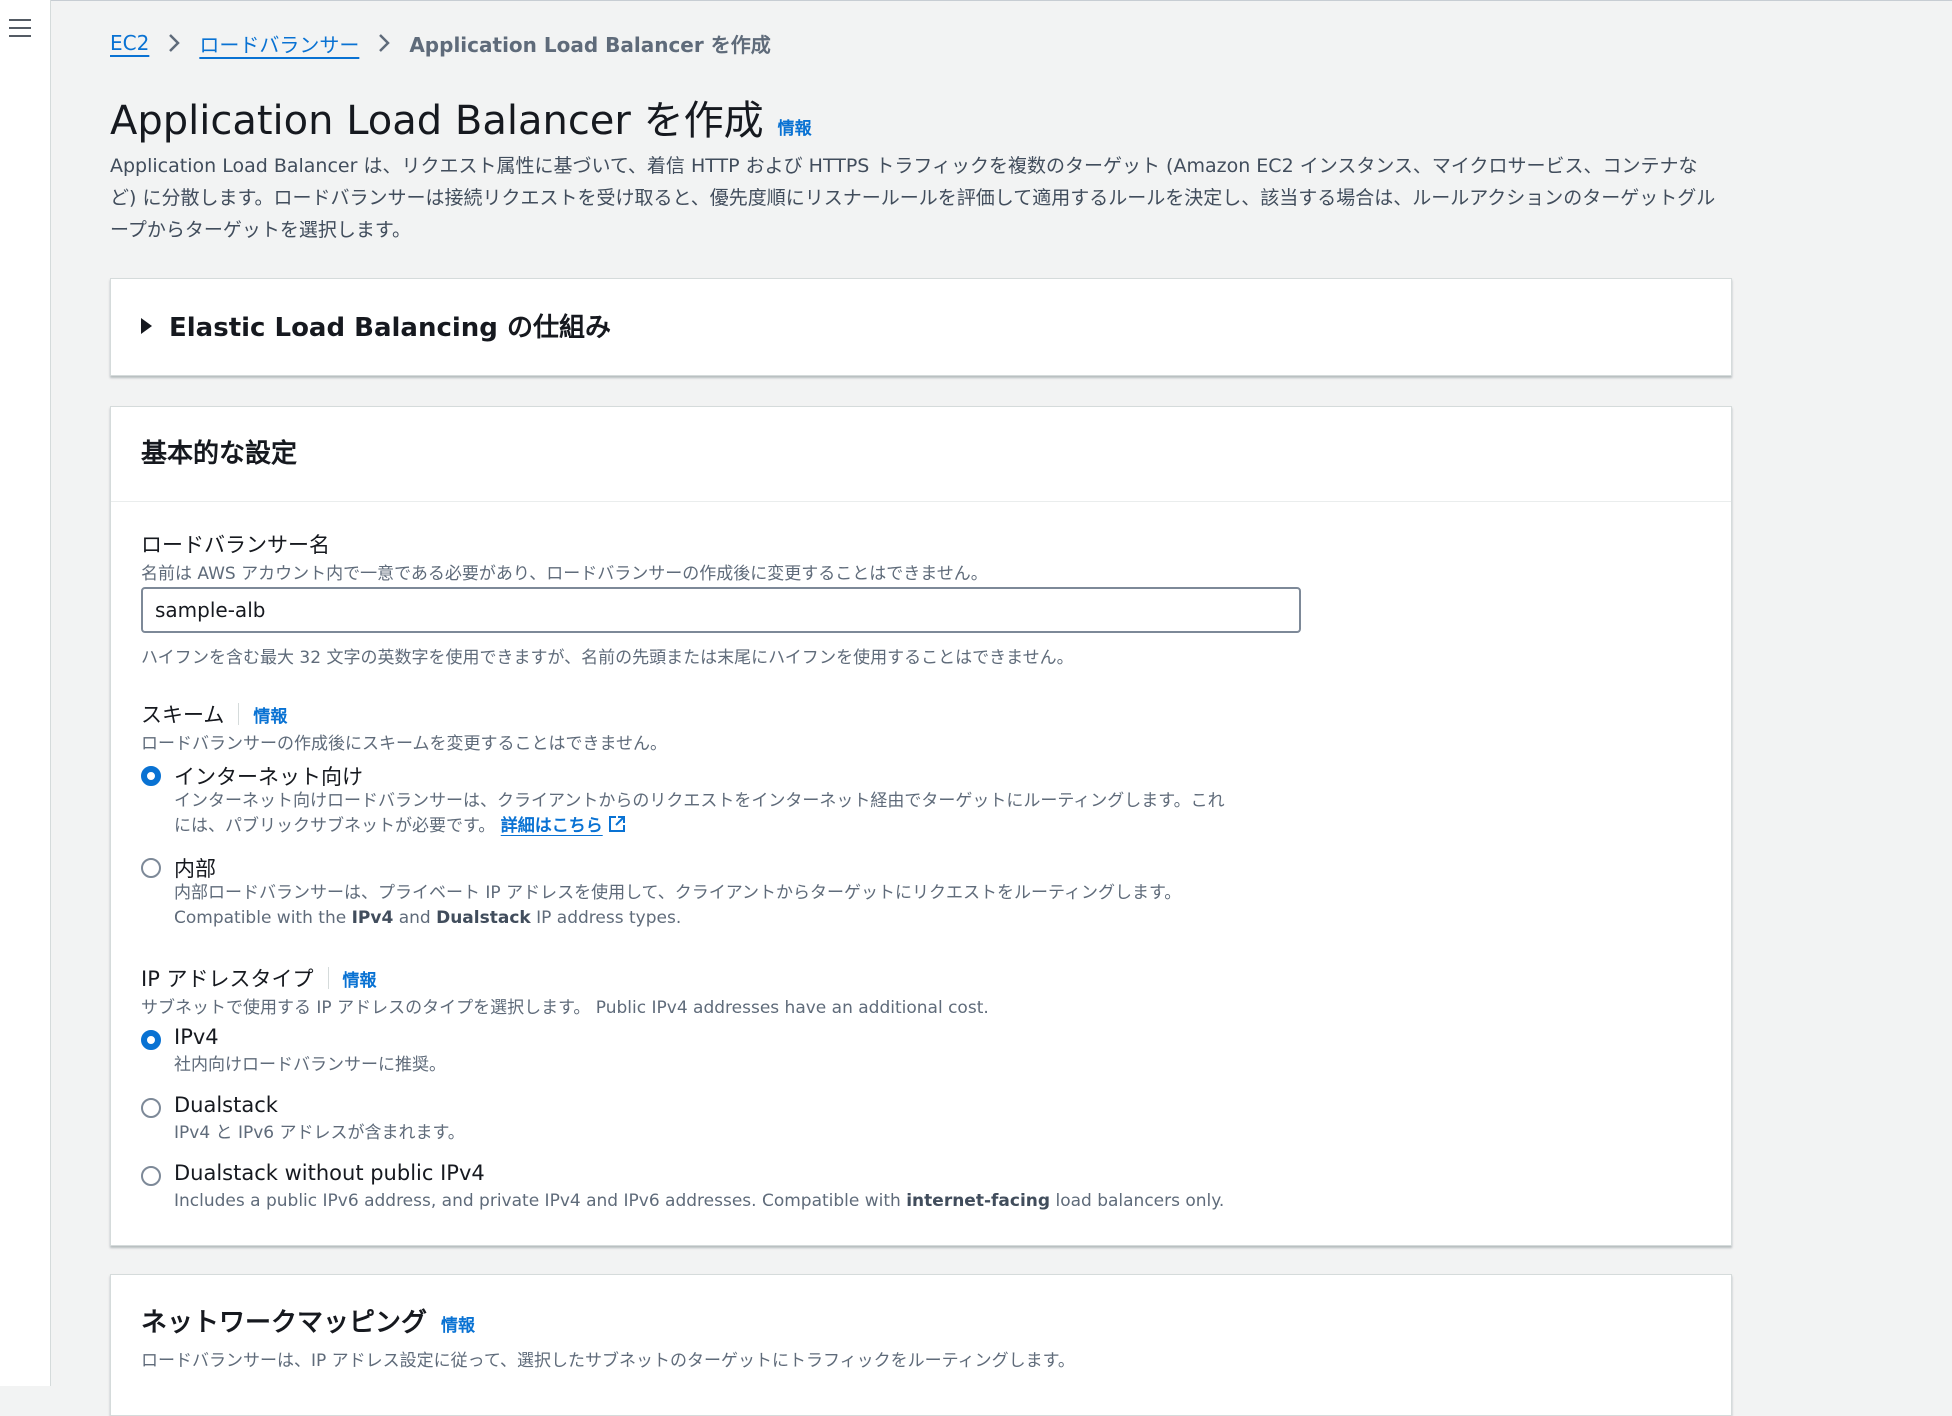 Image resolution: width=1952 pixels, height=1416 pixels. What do you see at coordinates (279, 43) in the screenshot?
I see `breadcrumb-load-balancers-link: ロードバランサー` at bounding box center [279, 43].